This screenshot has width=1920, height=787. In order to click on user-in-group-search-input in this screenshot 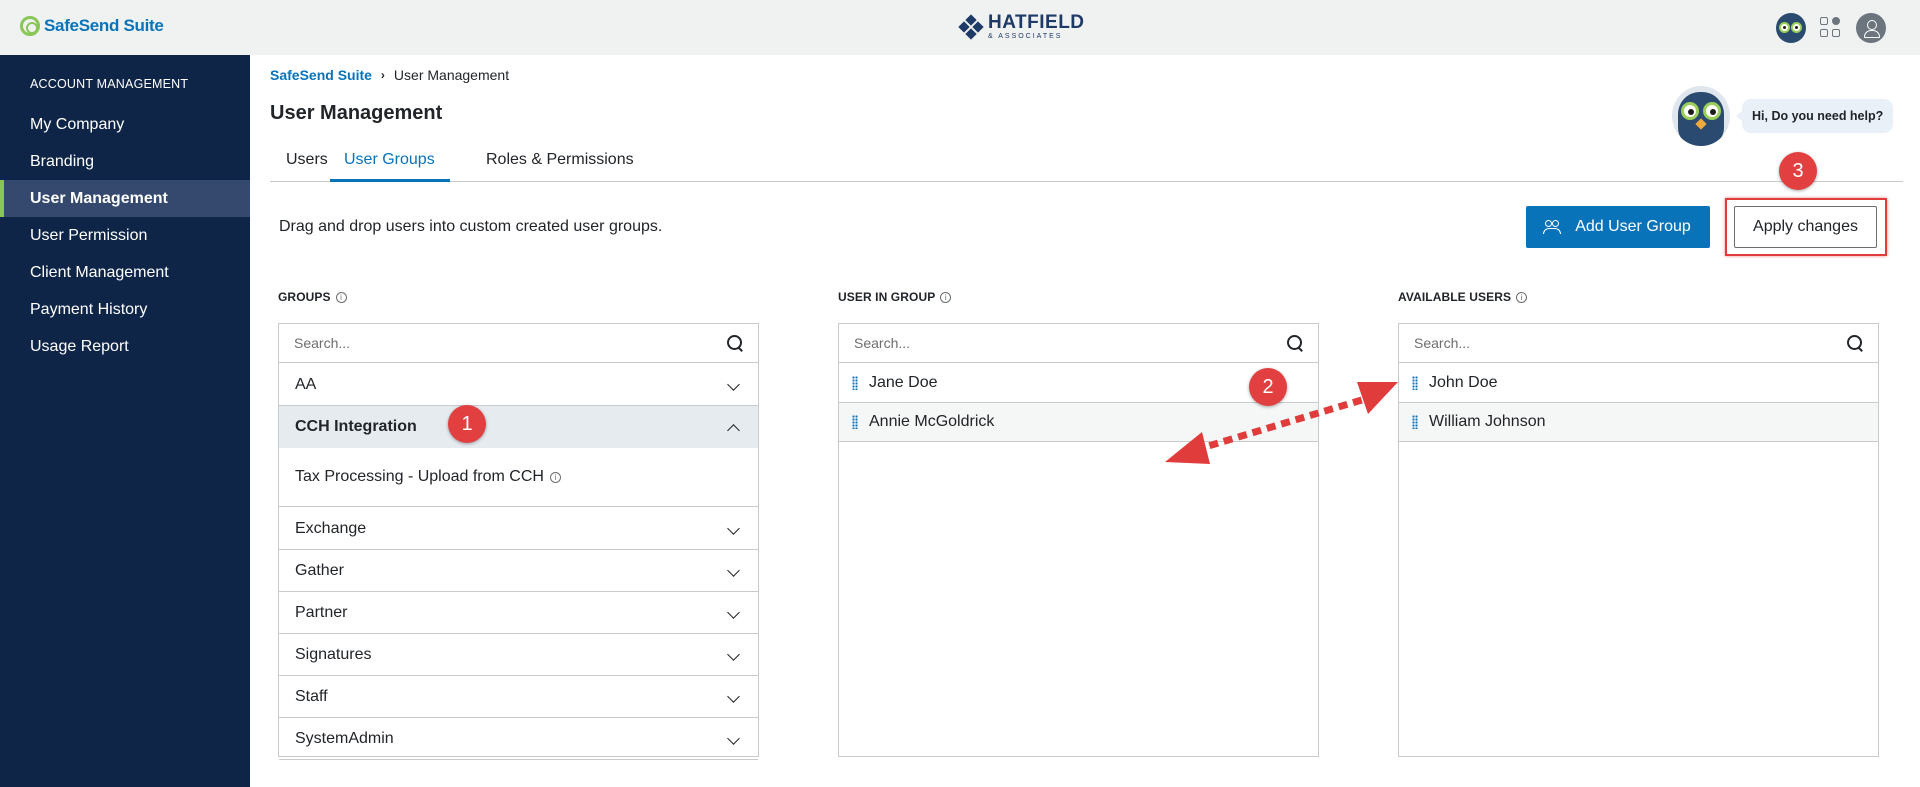, I will do `click(1049, 343)`.